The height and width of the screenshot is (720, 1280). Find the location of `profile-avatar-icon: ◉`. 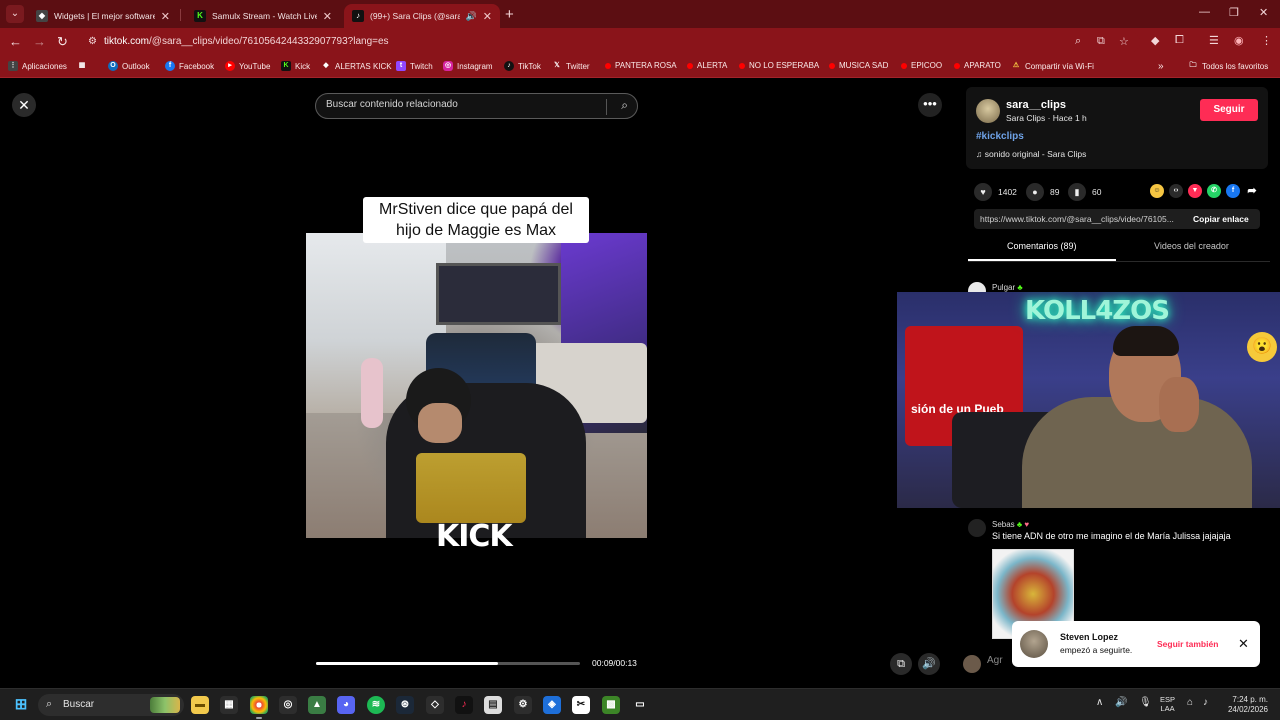

profile-avatar-icon: ◉ is located at coordinates (1239, 40).